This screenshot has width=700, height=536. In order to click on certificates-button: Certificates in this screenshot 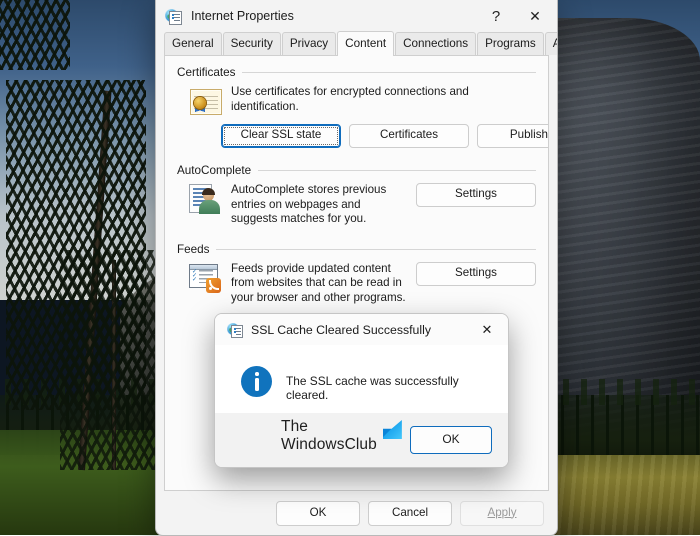, I will do `click(409, 136)`.